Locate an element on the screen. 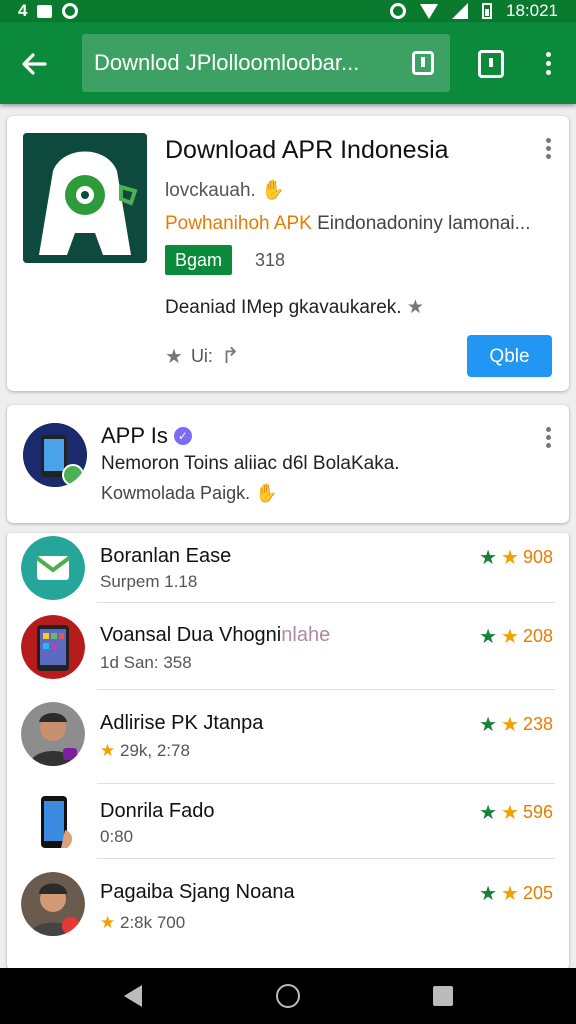 The image size is (576, 1024). list-item: Pagaiba Sjang Noana ★ 2:8k 700 ★ ★ 205 is located at coordinates (288, 909).